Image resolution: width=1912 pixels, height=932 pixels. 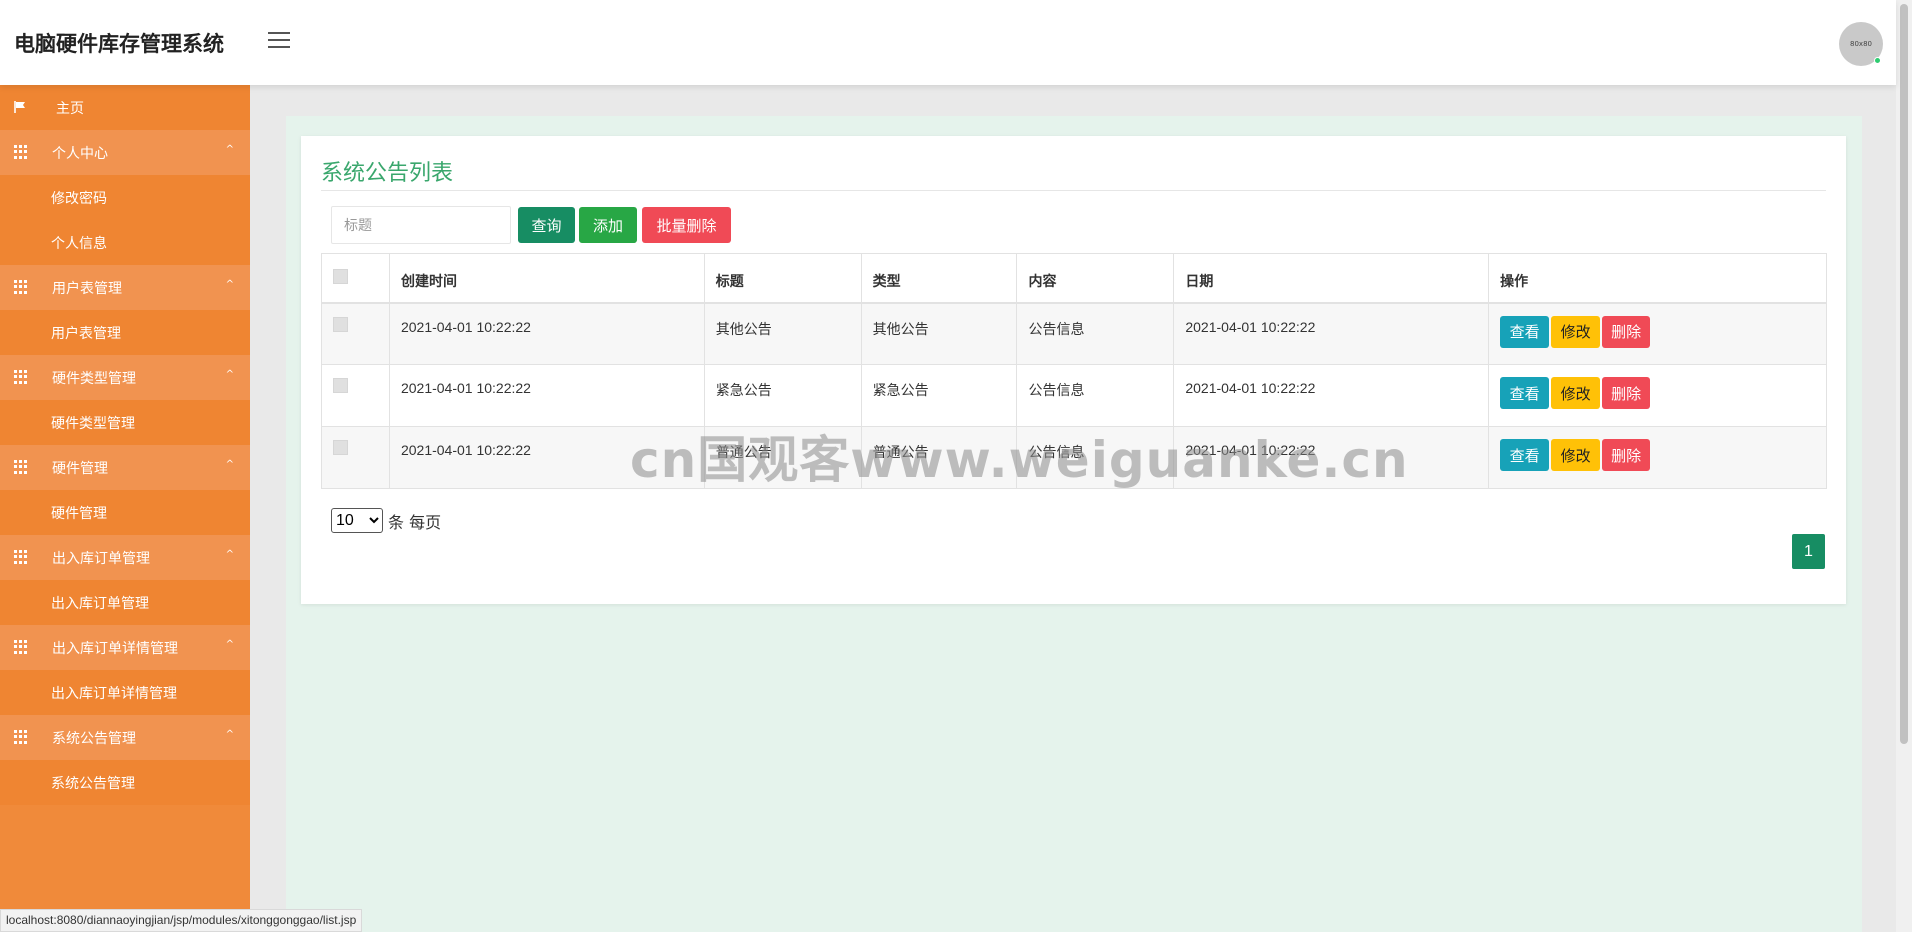 What do you see at coordinates (115, 648) in the screenshot?
I see `sidebar-group-label: 出入库订单详情管理` at bounding box center [115, 648].